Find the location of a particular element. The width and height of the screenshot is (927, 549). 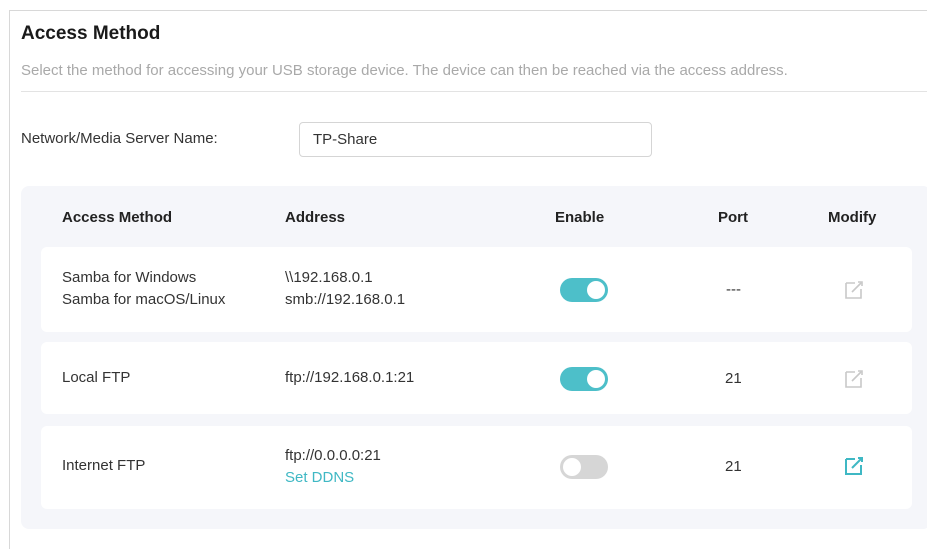

server-name-label: Network/Media Server Name: is located at coordinates (119, 138).